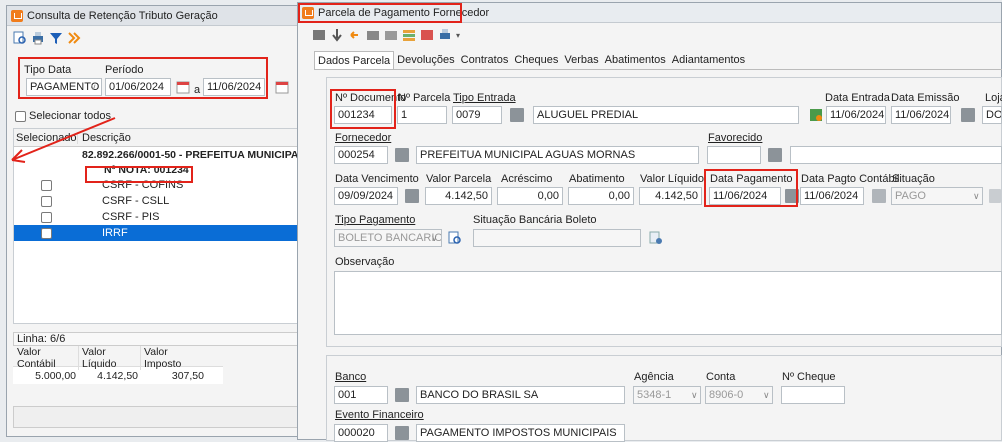 This screenshot has width=1002, height=442. What do you see at coordinates (155, 138) in the screenshot?
I see `grid-header: Selecionado Descrição` at bounding box center [155, 138].